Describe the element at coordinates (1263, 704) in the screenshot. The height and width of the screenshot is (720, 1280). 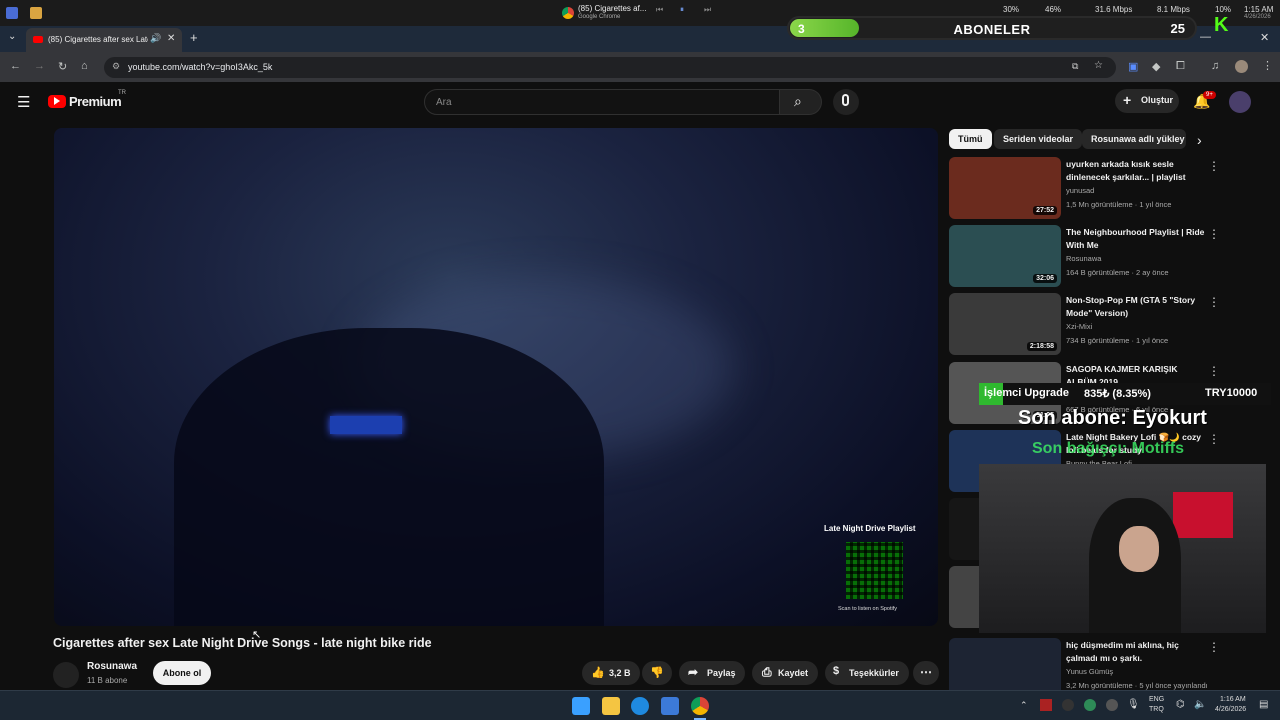
I see `notification-center-icon: ▤` at that location.